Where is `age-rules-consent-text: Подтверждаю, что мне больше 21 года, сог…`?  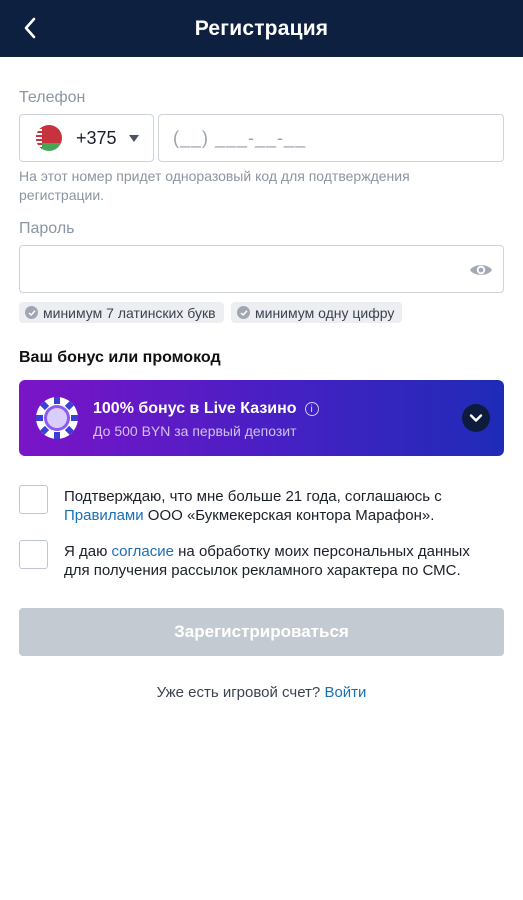 age-rules-consent-text: Подтверждаю, что мне больше 21 года, сог… is located at coordinates (279, 506).